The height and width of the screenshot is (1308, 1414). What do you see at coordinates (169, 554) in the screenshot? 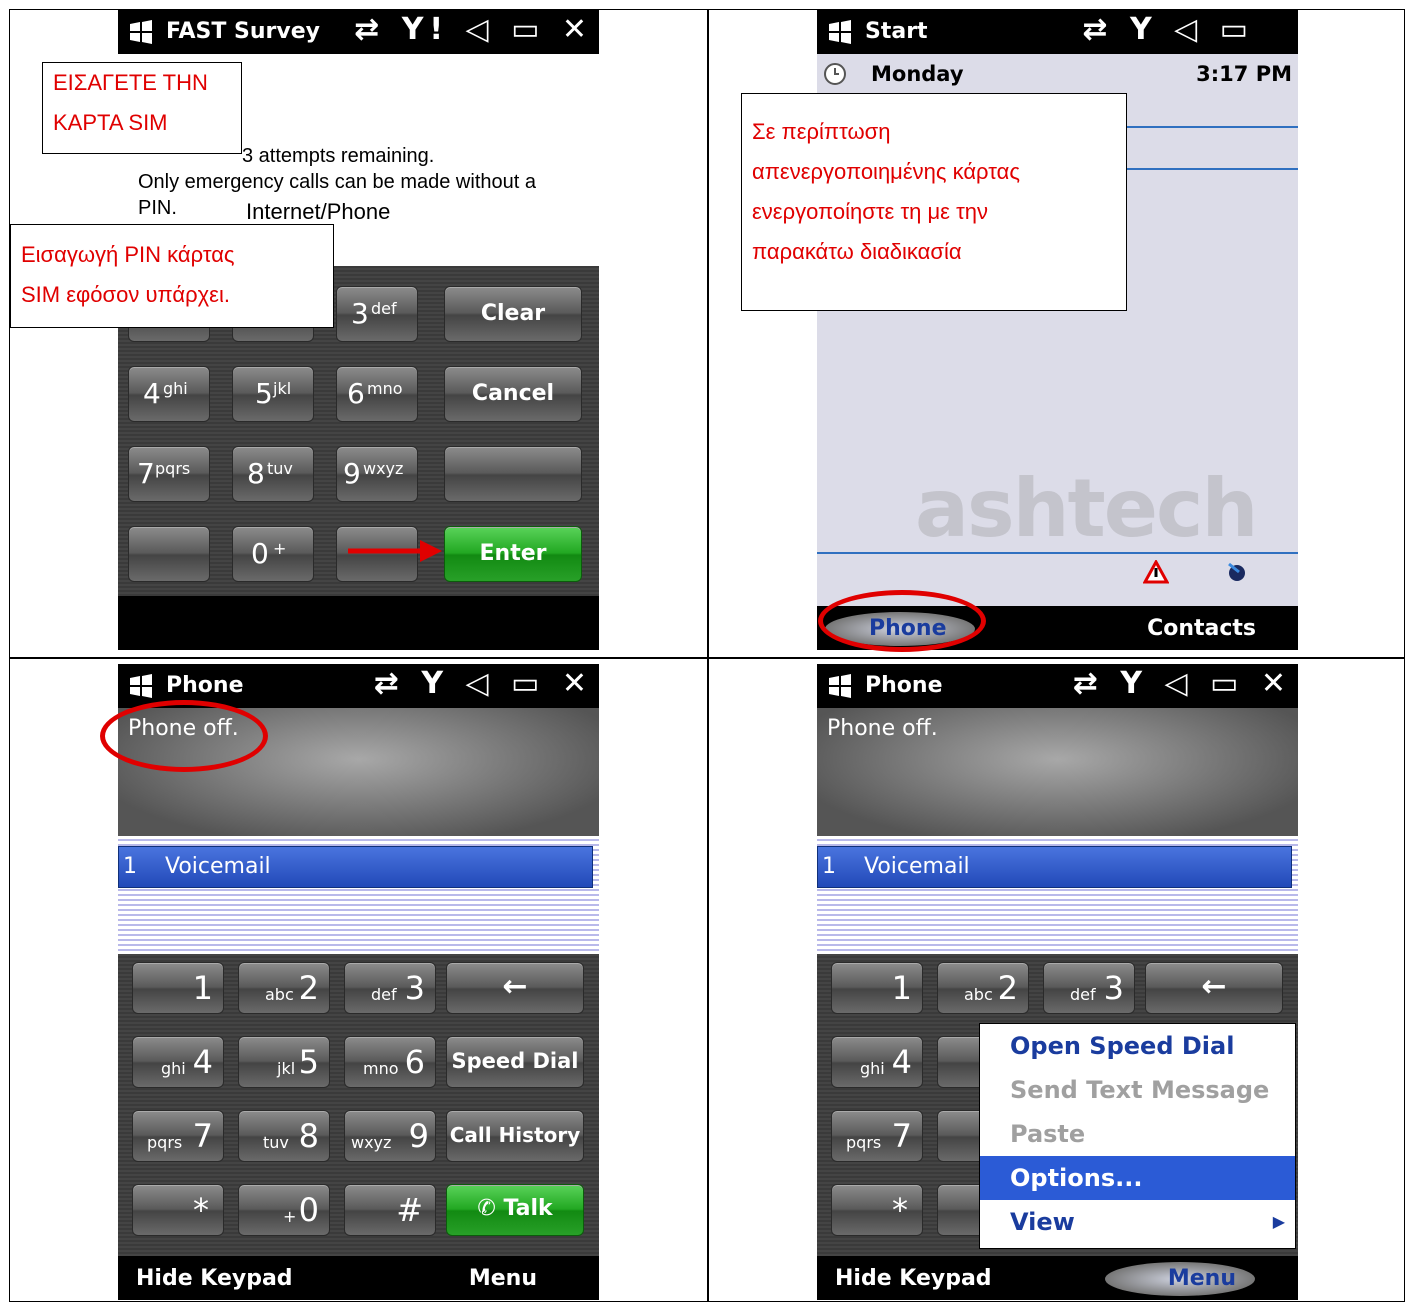
I see `key-blank-left` at bounding box center [169, 554].